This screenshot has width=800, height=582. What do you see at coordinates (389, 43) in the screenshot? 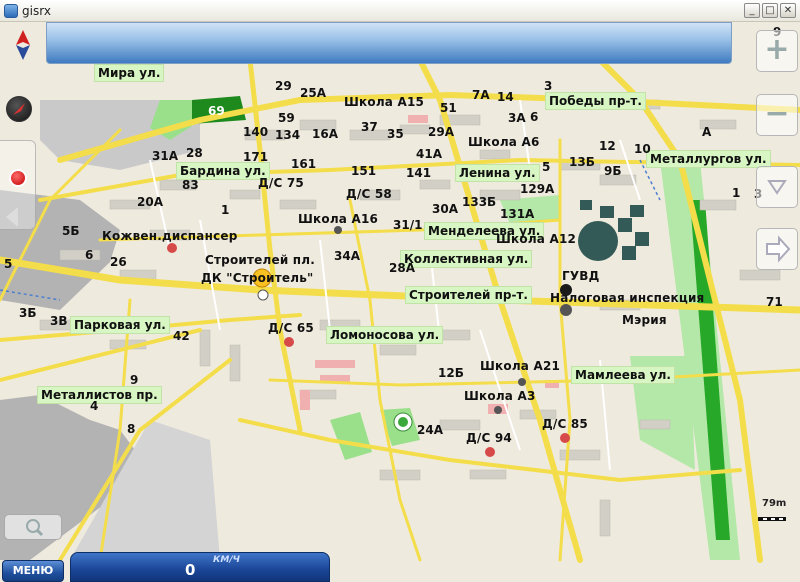
I see `address-bar` at bounding box center [389, 43].